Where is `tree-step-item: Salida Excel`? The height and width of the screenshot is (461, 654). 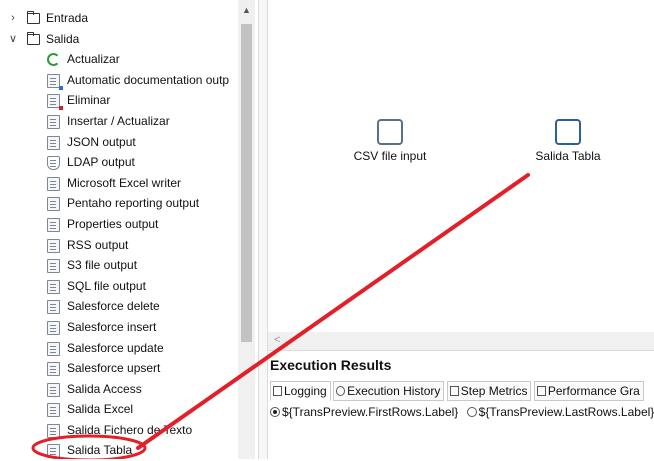 tree-step-item: Salida Excel is located at coordinates (119, 409).